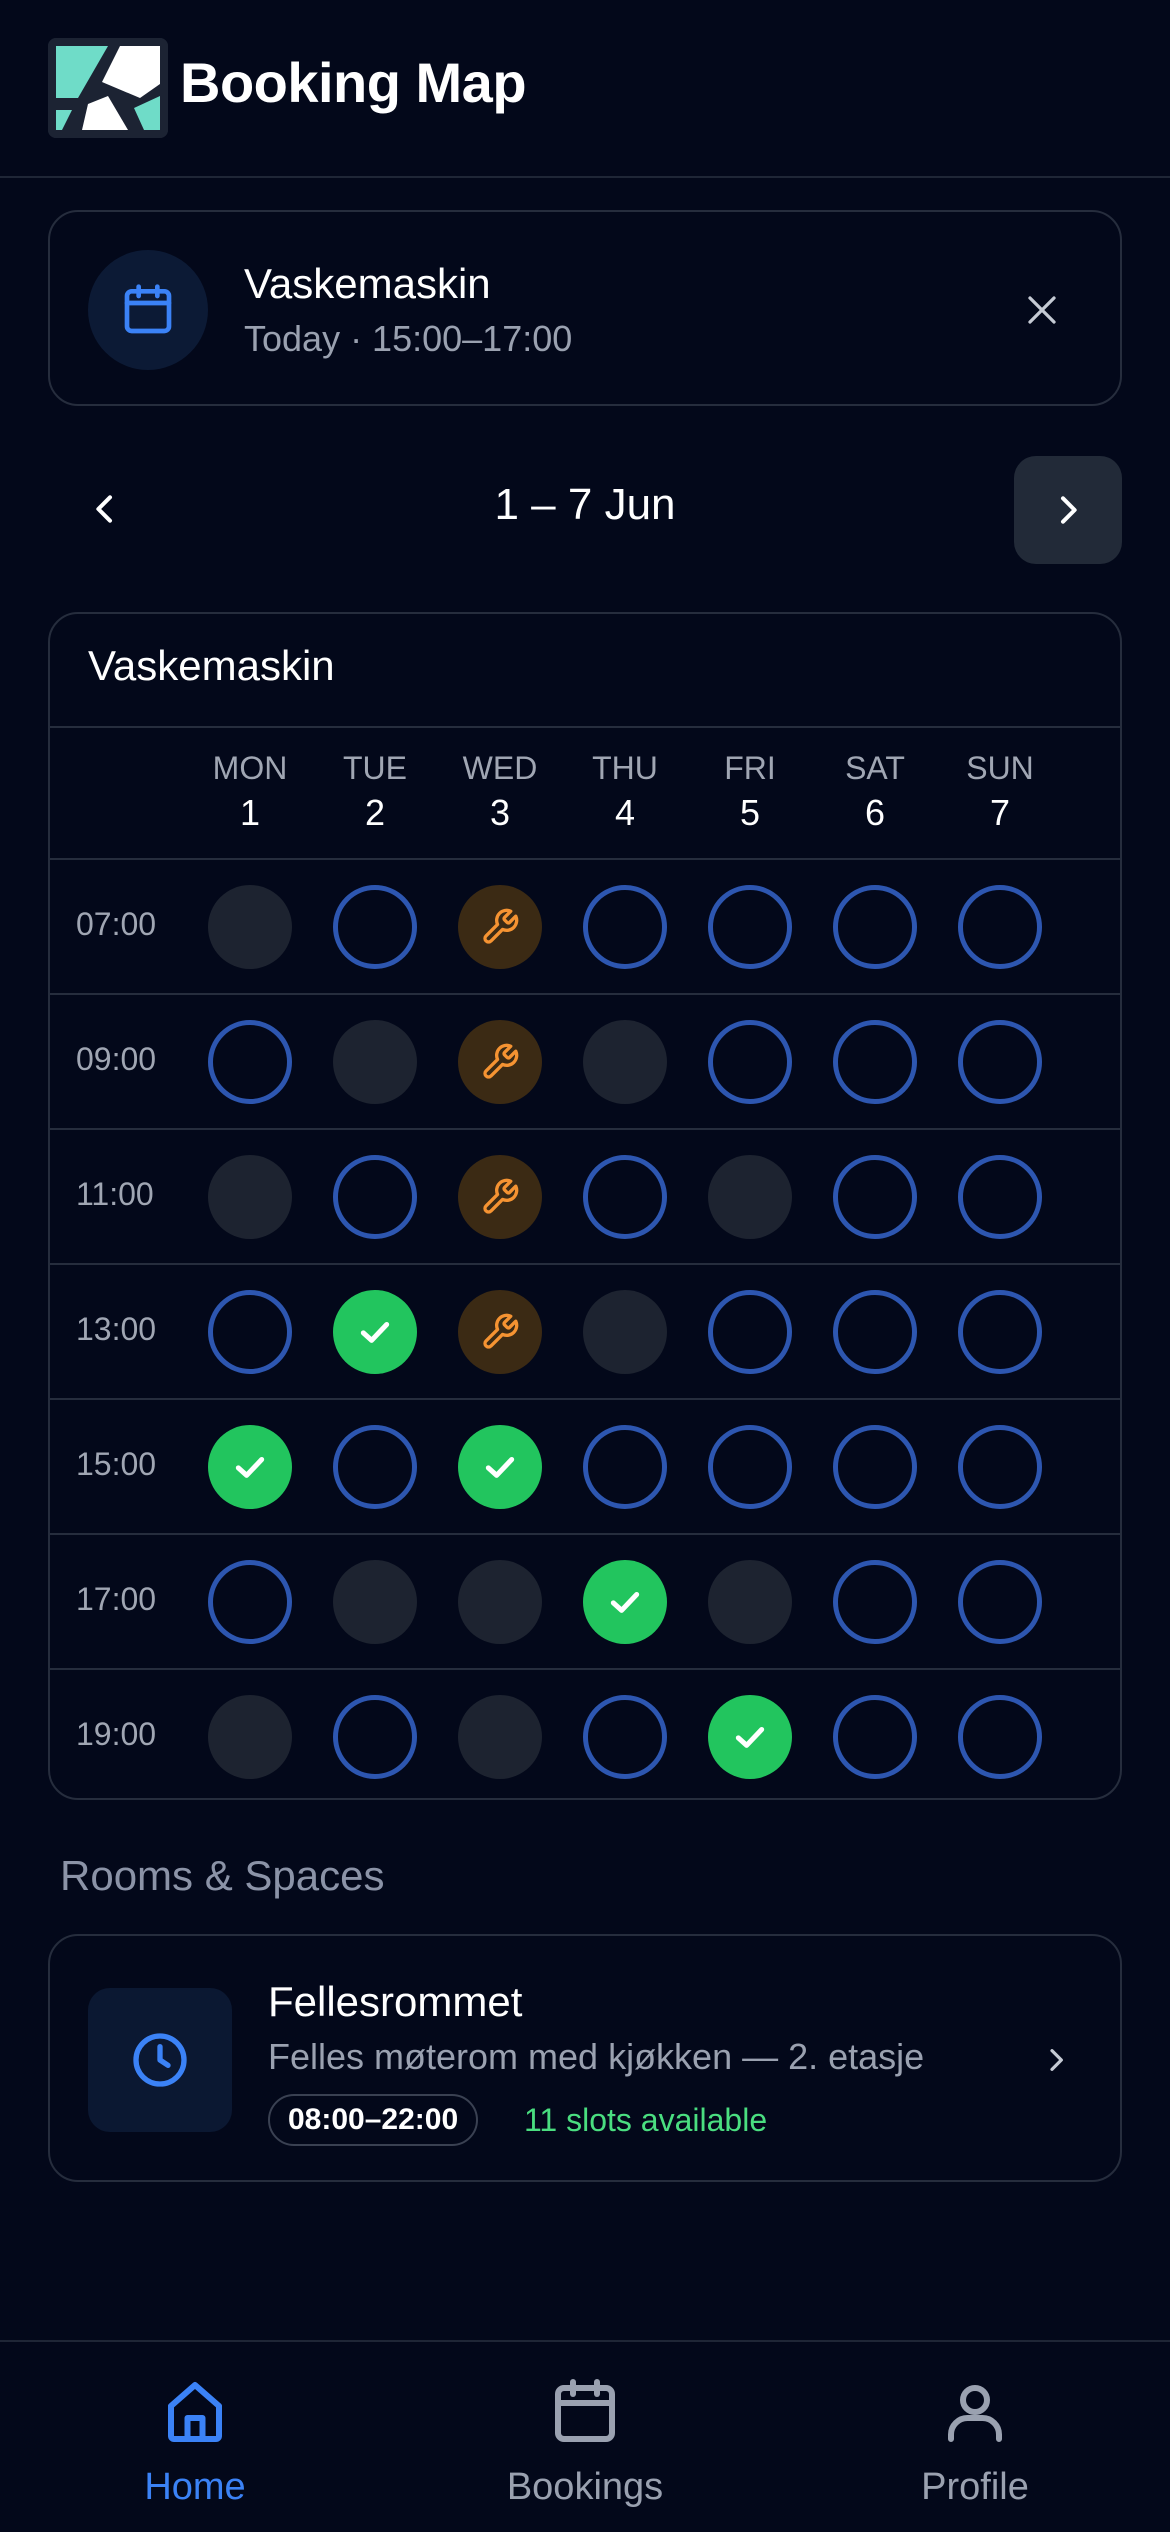  I want to click on app-logo, so click(108, 88).